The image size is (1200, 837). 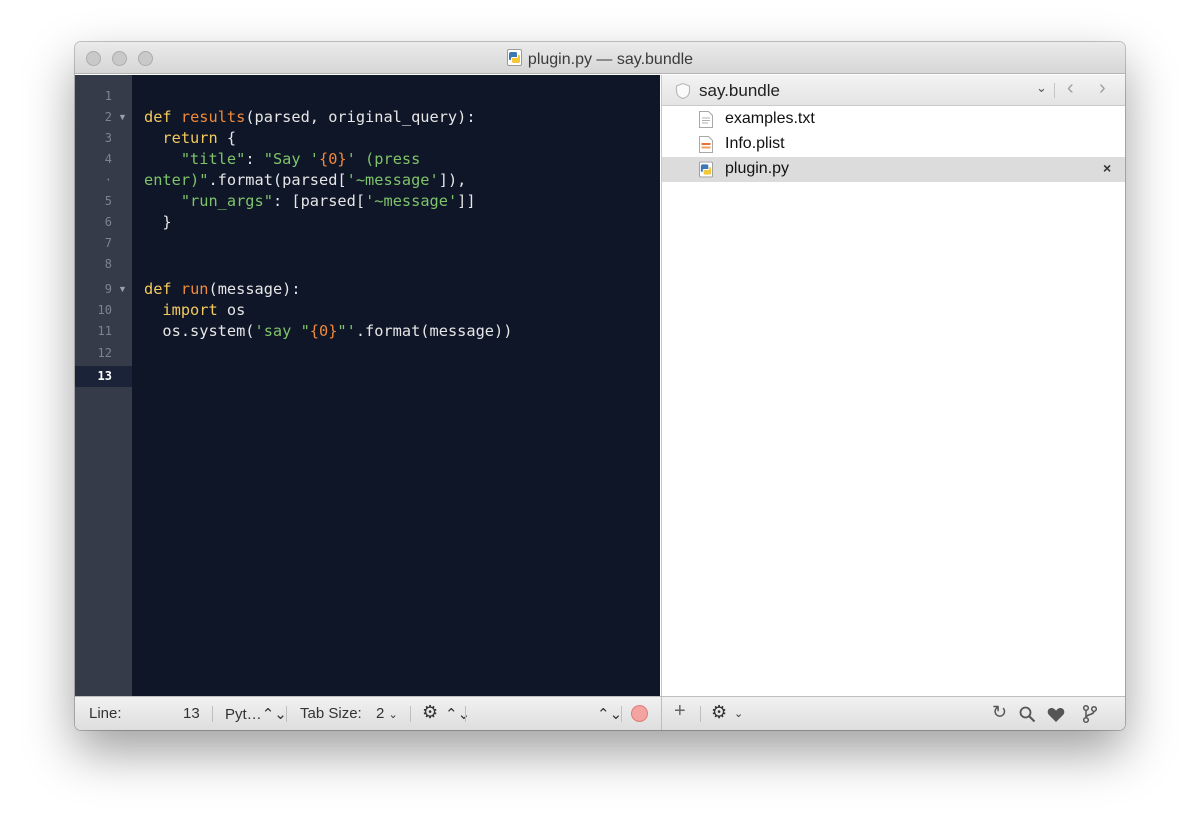 What do you see at coordinates (1027, 714) in the screenshot?
I see `search-icon` at bounding box center [1027, 714].